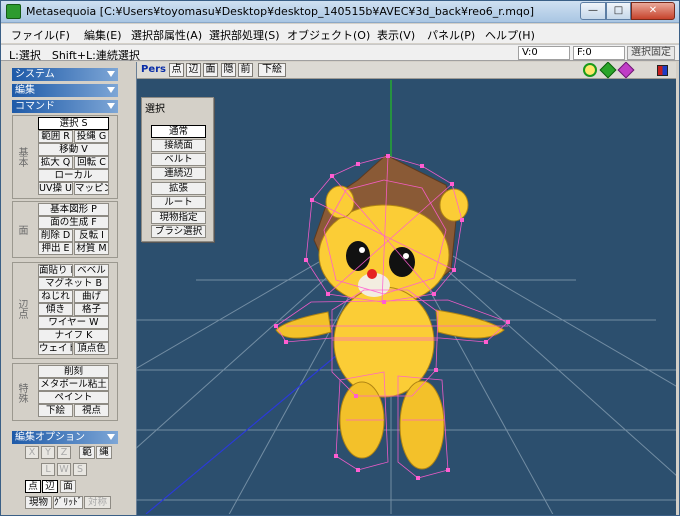 The width and height of the screenshot is (680, 516). I want to click on face-paste-button: 面貼り H, so click(55, 270).